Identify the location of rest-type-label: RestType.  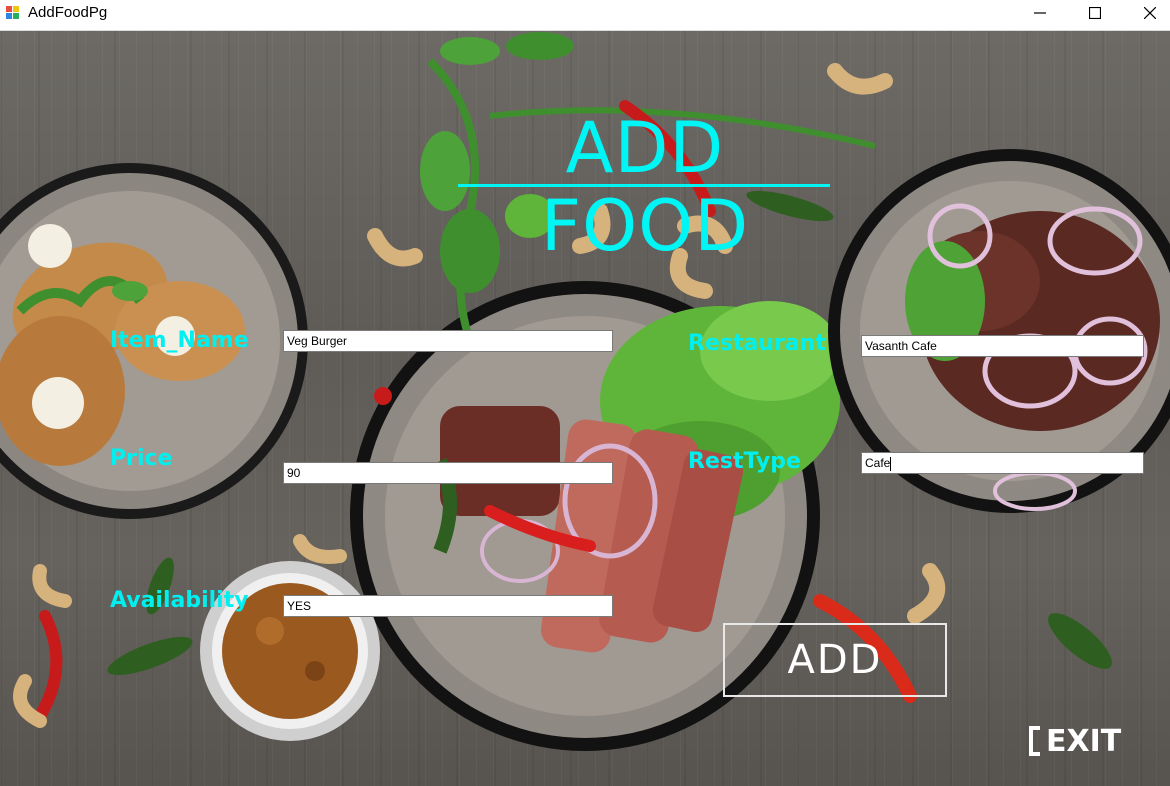
(744, 461).